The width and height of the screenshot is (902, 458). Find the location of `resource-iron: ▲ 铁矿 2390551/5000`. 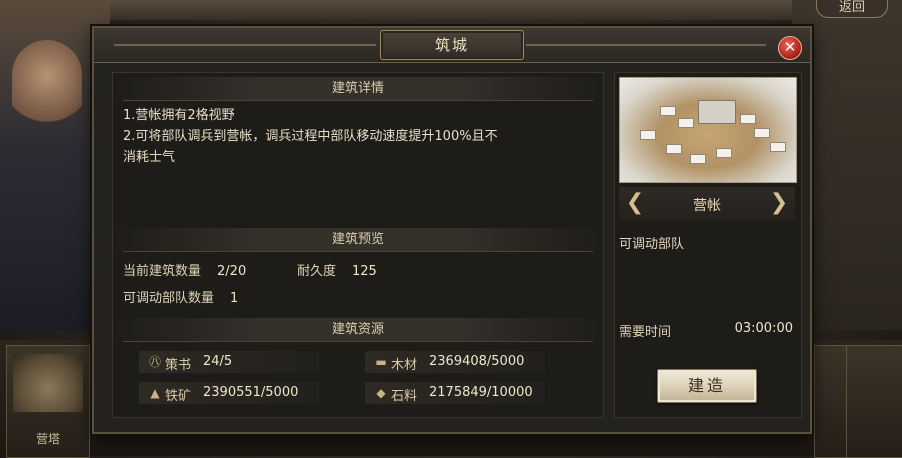

resource-iron: ▲ 铁矿 2390551/5000 is located at coordinates (229, 393).